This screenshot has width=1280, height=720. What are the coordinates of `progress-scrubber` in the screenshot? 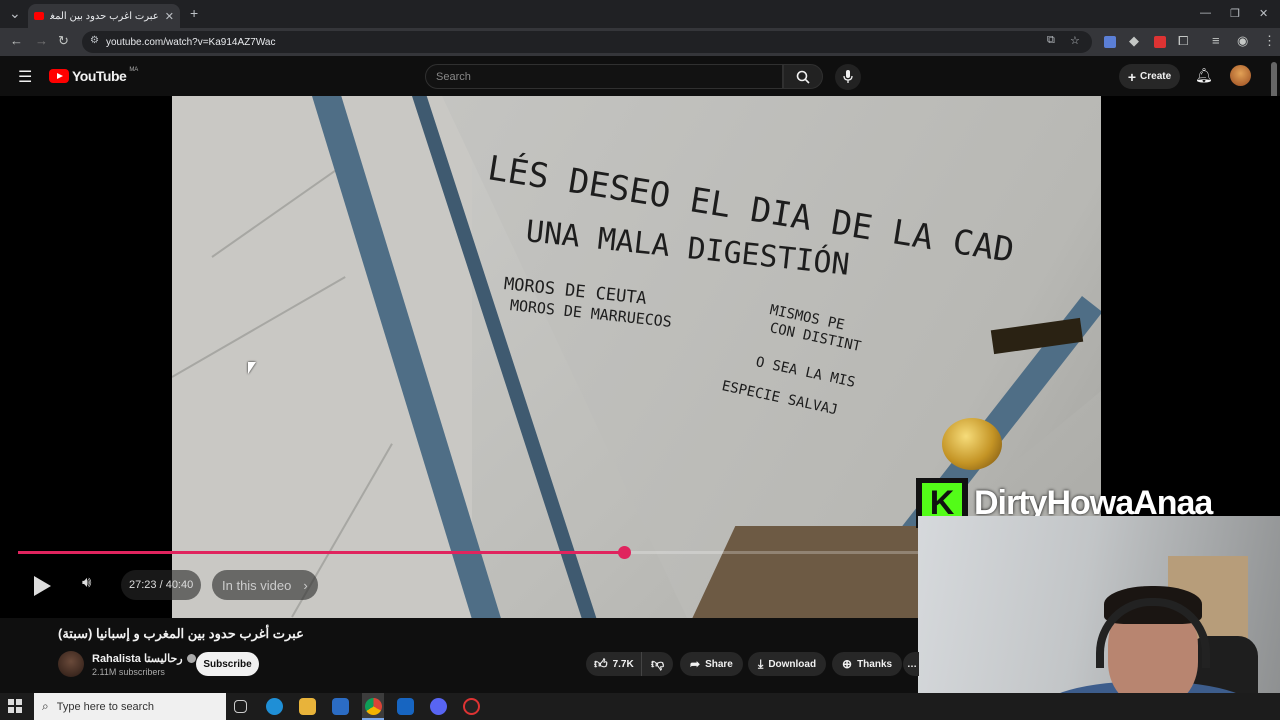 It's located at (624, 552).